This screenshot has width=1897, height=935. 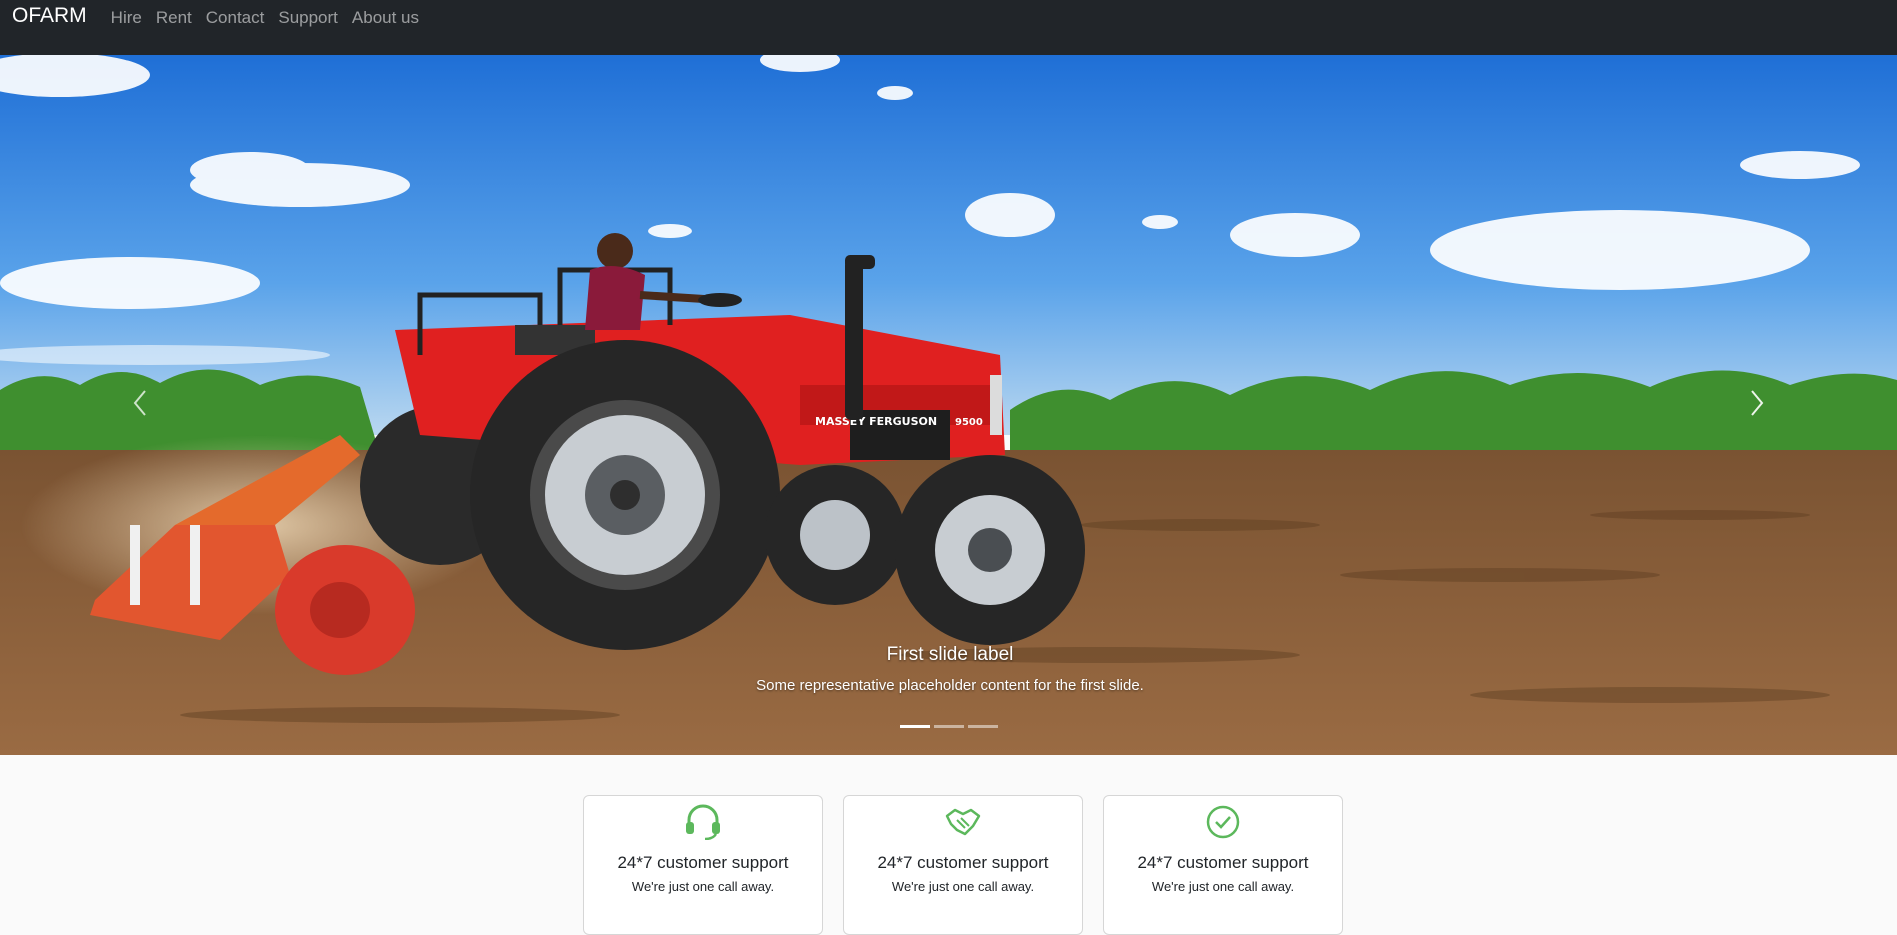 I want to click on brand-logo: OFARM, so click(x=49, y=16).